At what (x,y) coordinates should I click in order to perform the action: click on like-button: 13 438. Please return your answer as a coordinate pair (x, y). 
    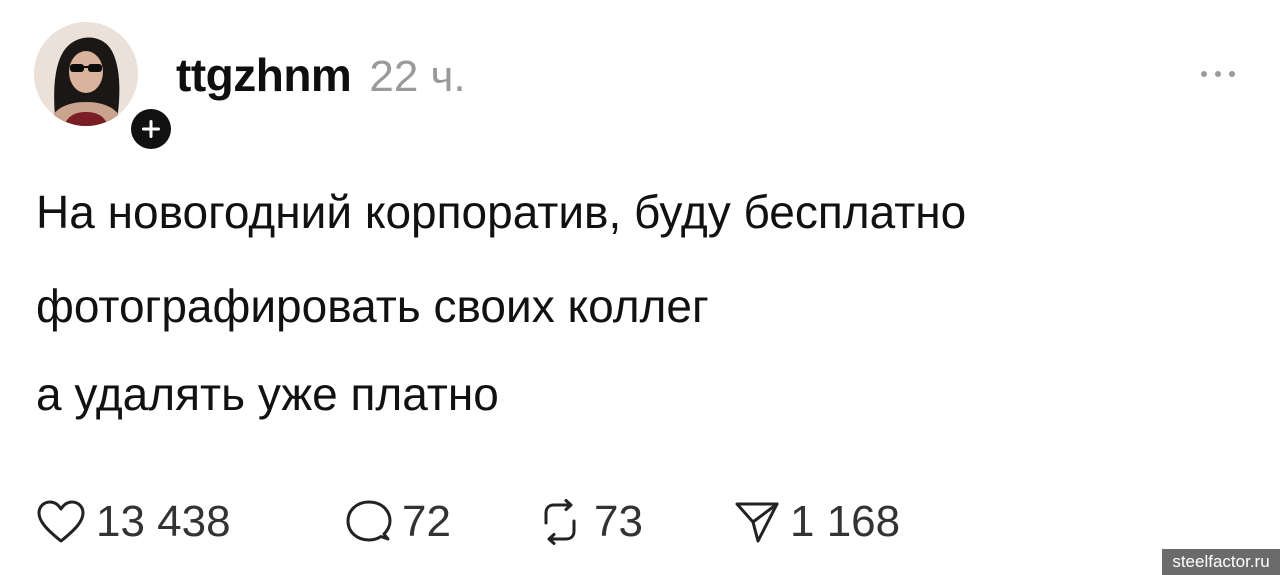
    Looking at the image, I should click on (133, 522).